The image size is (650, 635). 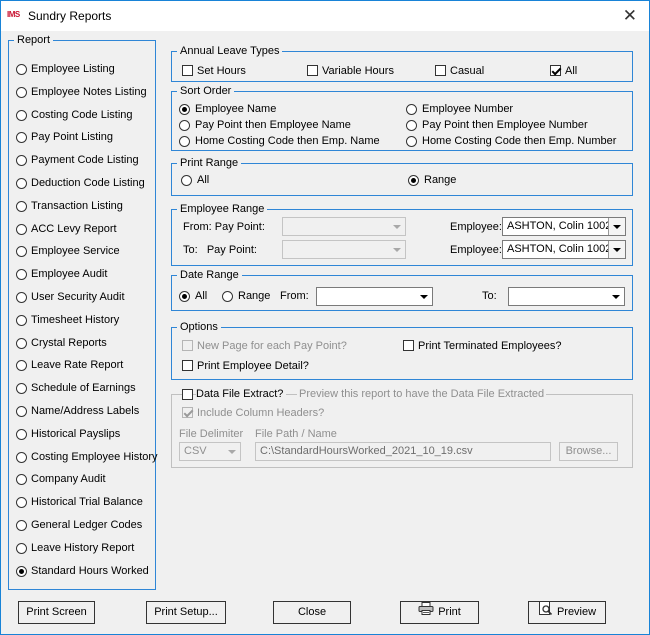 What do you see at coordinates (86, 389) in the screenshot?
I see `report-item: Schedule of Earnings` at bounding box center [86, 389].